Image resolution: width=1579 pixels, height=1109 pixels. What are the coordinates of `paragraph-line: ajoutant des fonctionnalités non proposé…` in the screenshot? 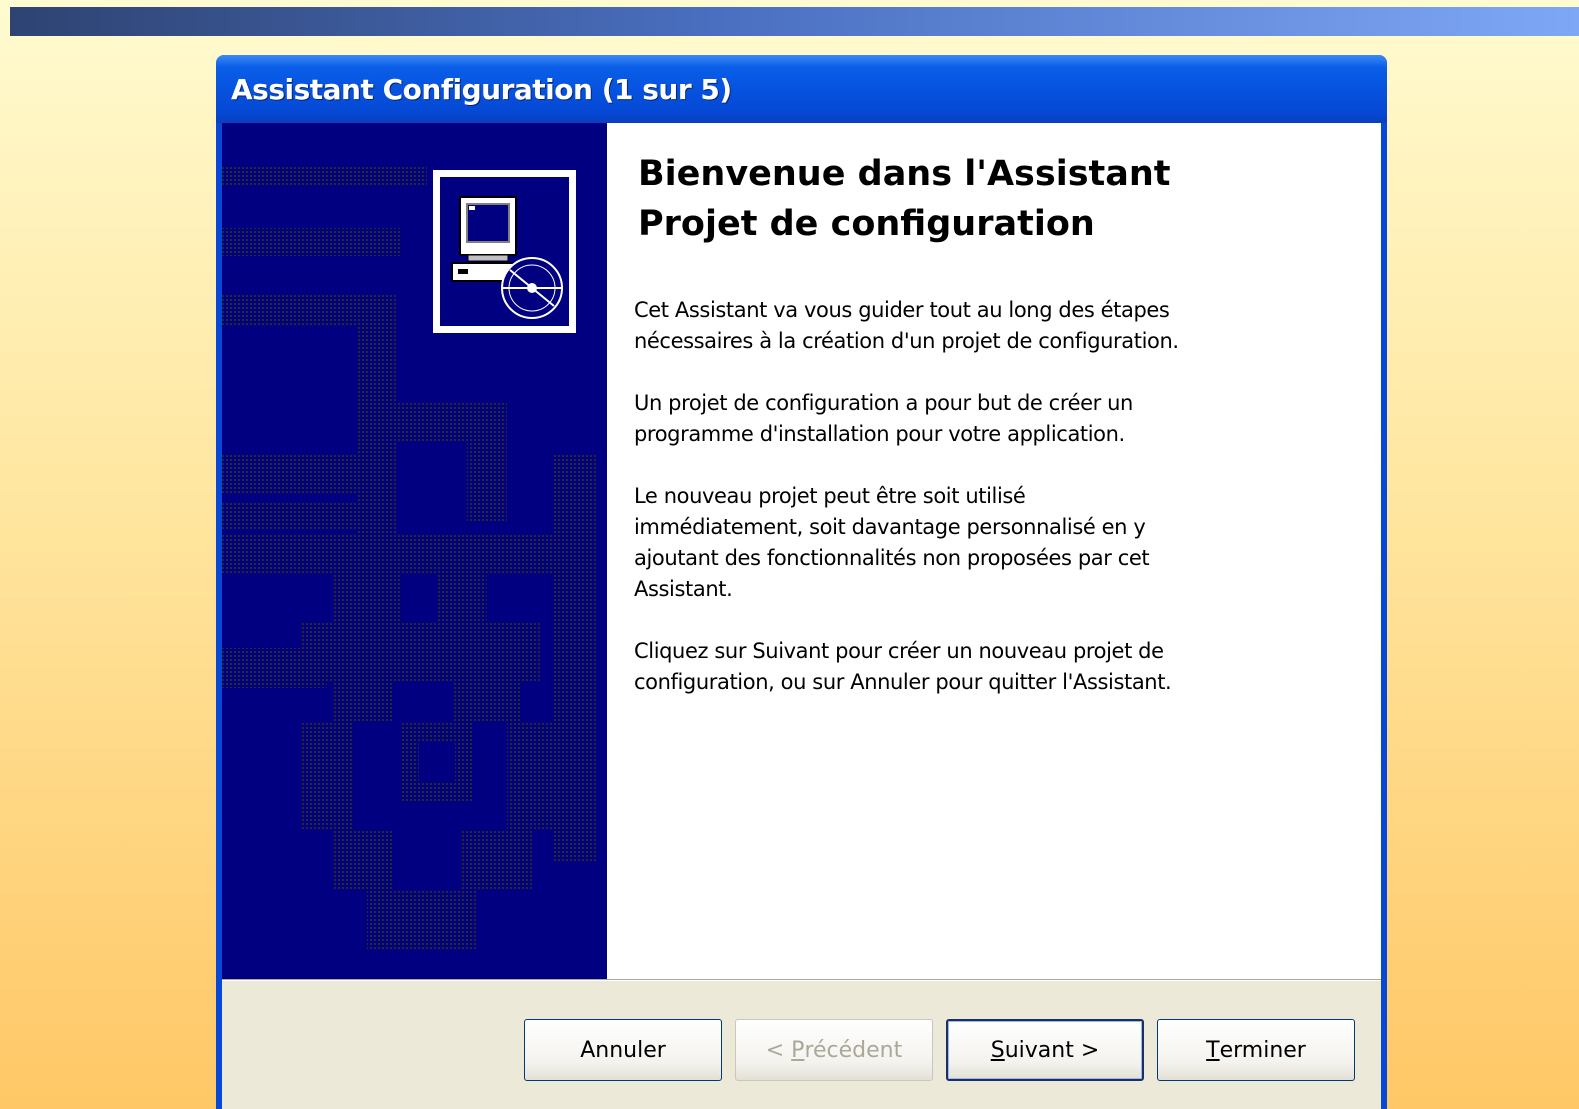 It's located at (892, 558).